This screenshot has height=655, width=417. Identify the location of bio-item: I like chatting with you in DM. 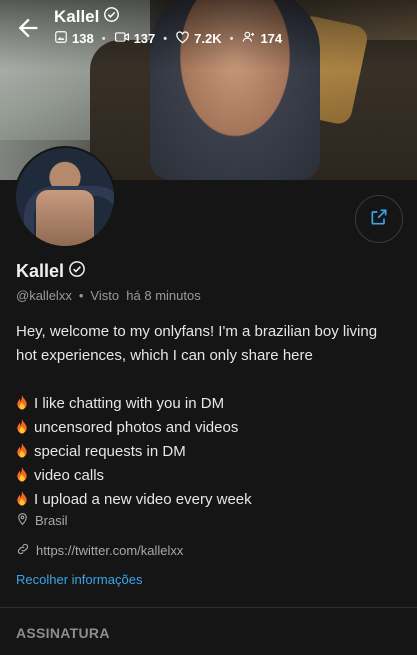
(211, 404).